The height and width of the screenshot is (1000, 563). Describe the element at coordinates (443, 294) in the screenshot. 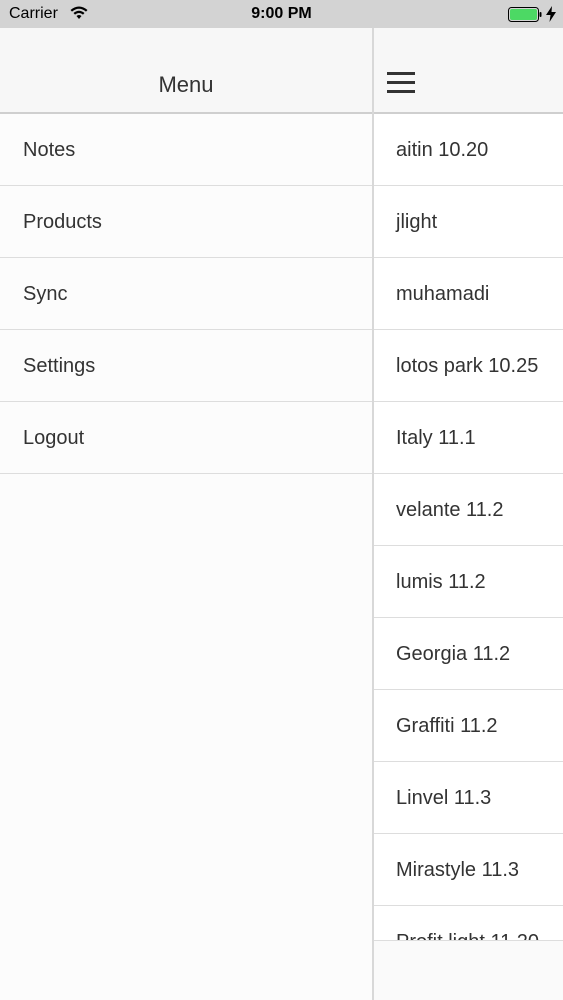

I see `note-title: muhamadi` at that location.